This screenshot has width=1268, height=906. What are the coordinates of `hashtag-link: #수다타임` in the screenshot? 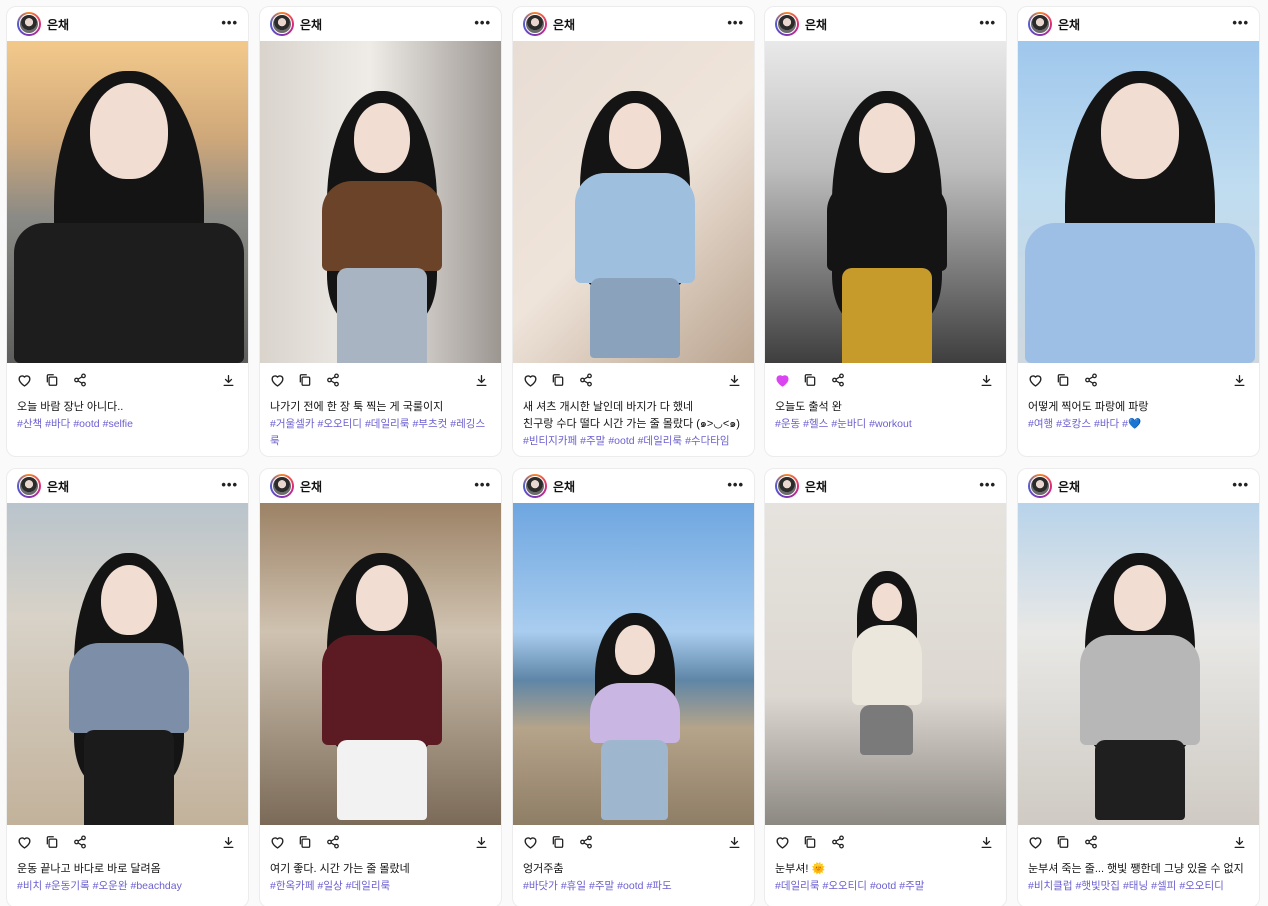 It's located at (707, 441).